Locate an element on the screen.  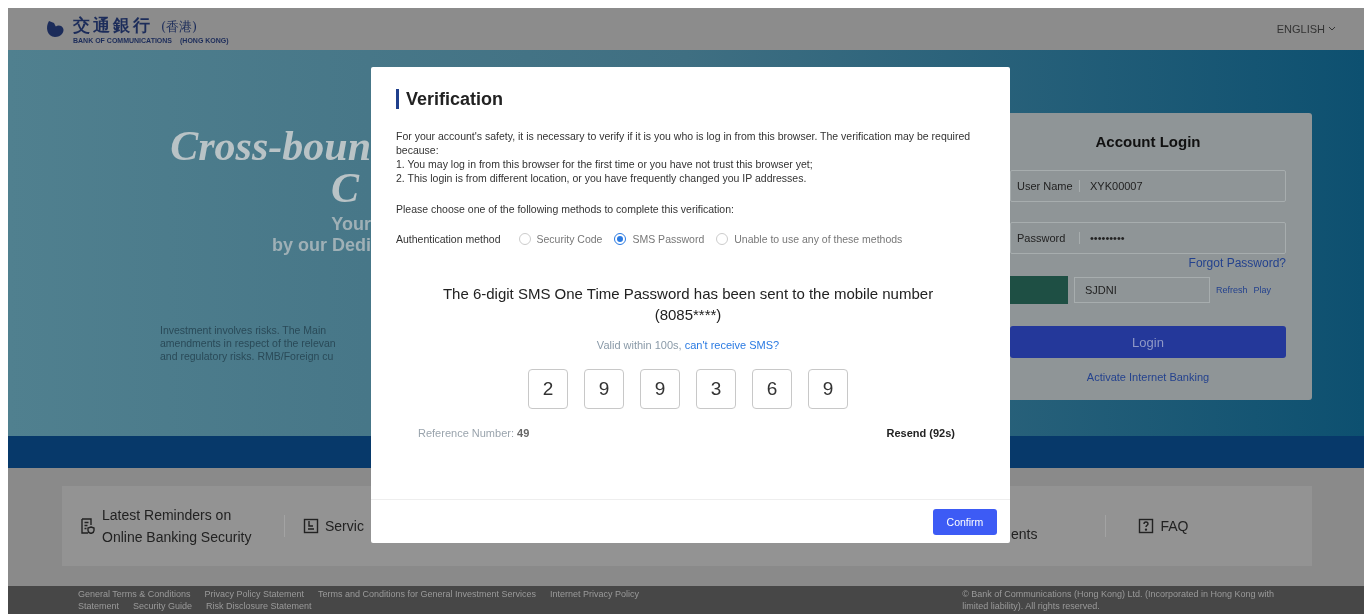
footer-link: General Terms & Conditions is located at coordinates (134, 594).